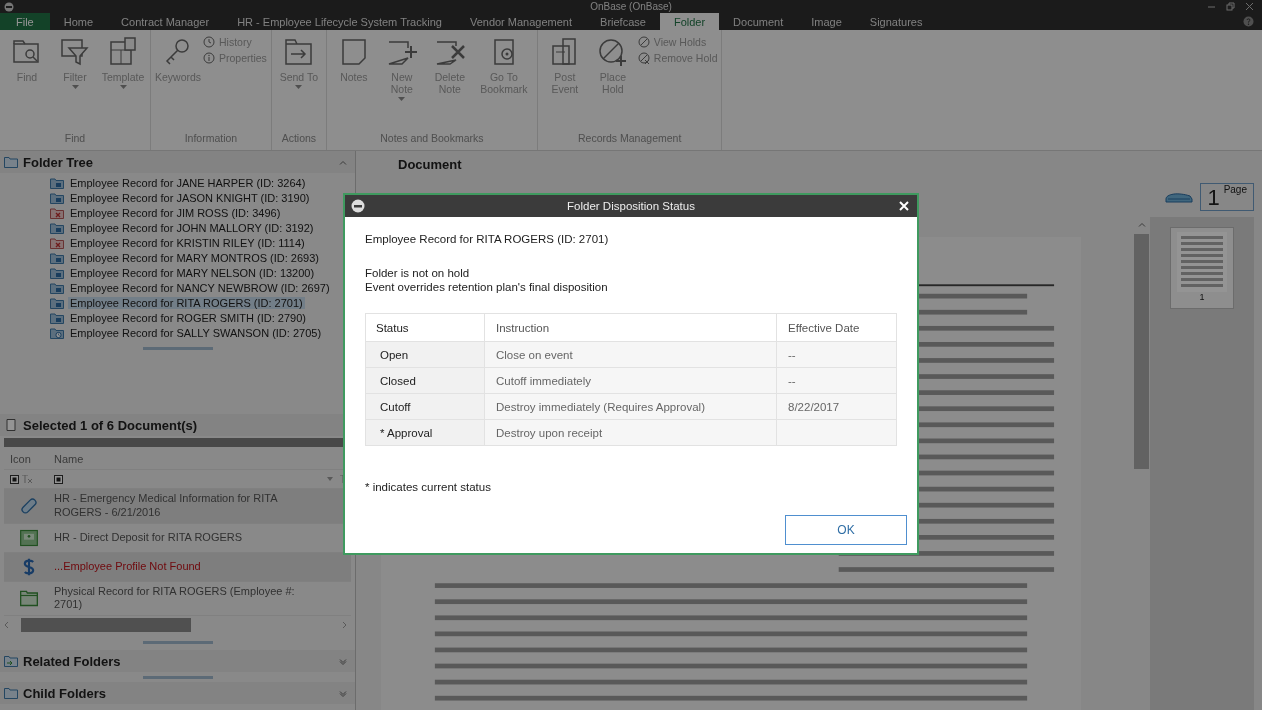 This screenshot has width=1262, height=710. Describe the element at coordinates (339, 21) in the screenshot. I see `ribbon-tab: HR - Employee Lifecycle System Tracking` at that location.